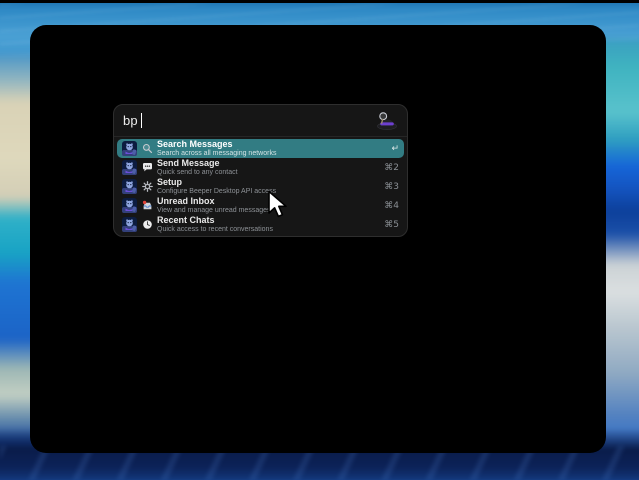  What do you see at coordinates (147, 224) in the screenshot?
I see `clock-icon` at bounding box center [147, 224].